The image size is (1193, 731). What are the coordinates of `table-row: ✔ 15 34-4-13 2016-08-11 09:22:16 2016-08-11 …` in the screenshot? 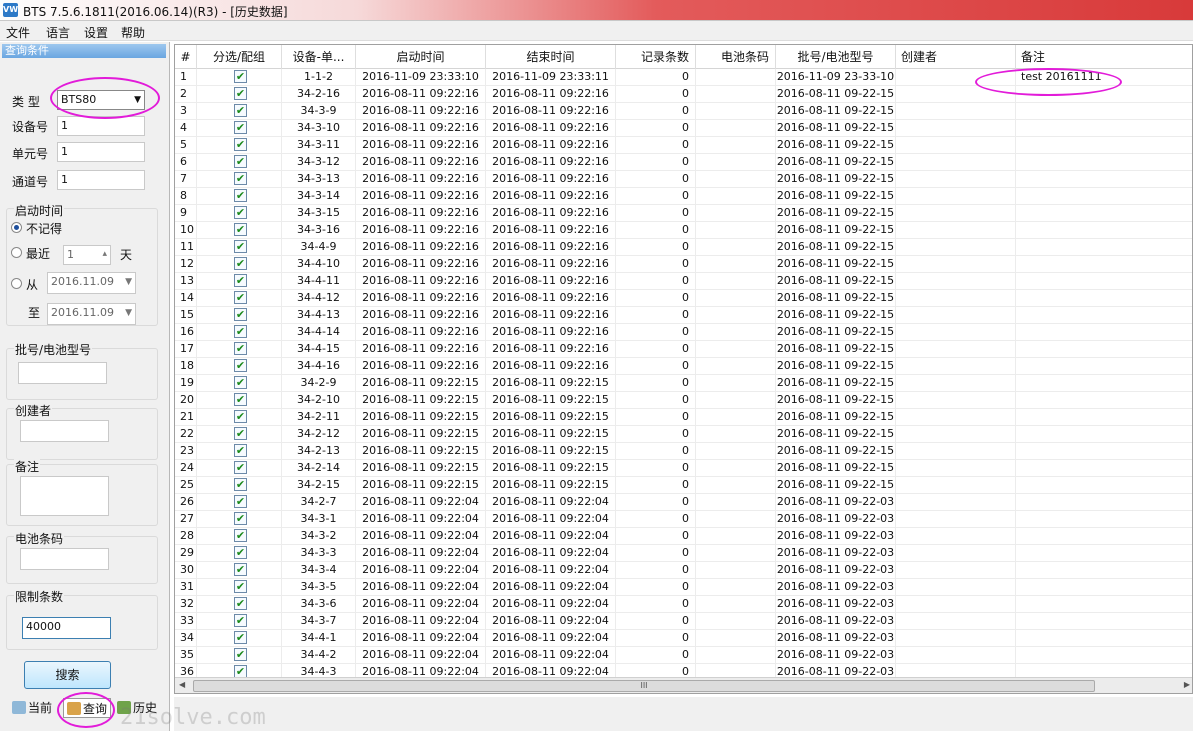 It's located at (683, 315).